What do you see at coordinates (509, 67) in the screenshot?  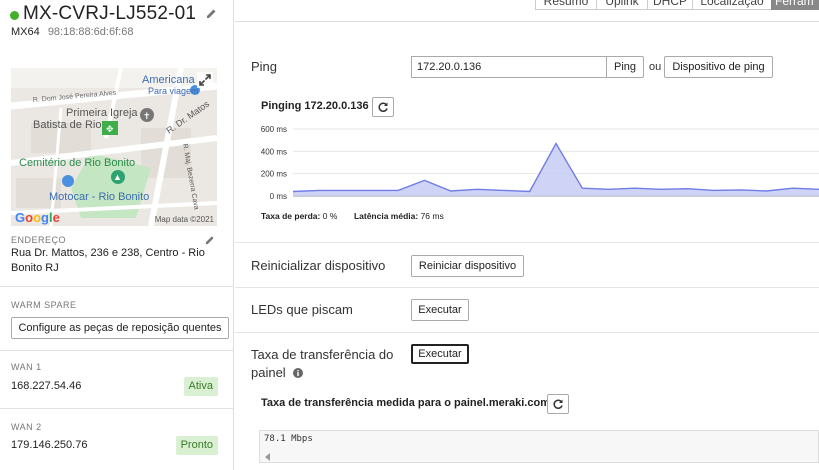 I see `ping-target-input` at bounding box center [509, 67].